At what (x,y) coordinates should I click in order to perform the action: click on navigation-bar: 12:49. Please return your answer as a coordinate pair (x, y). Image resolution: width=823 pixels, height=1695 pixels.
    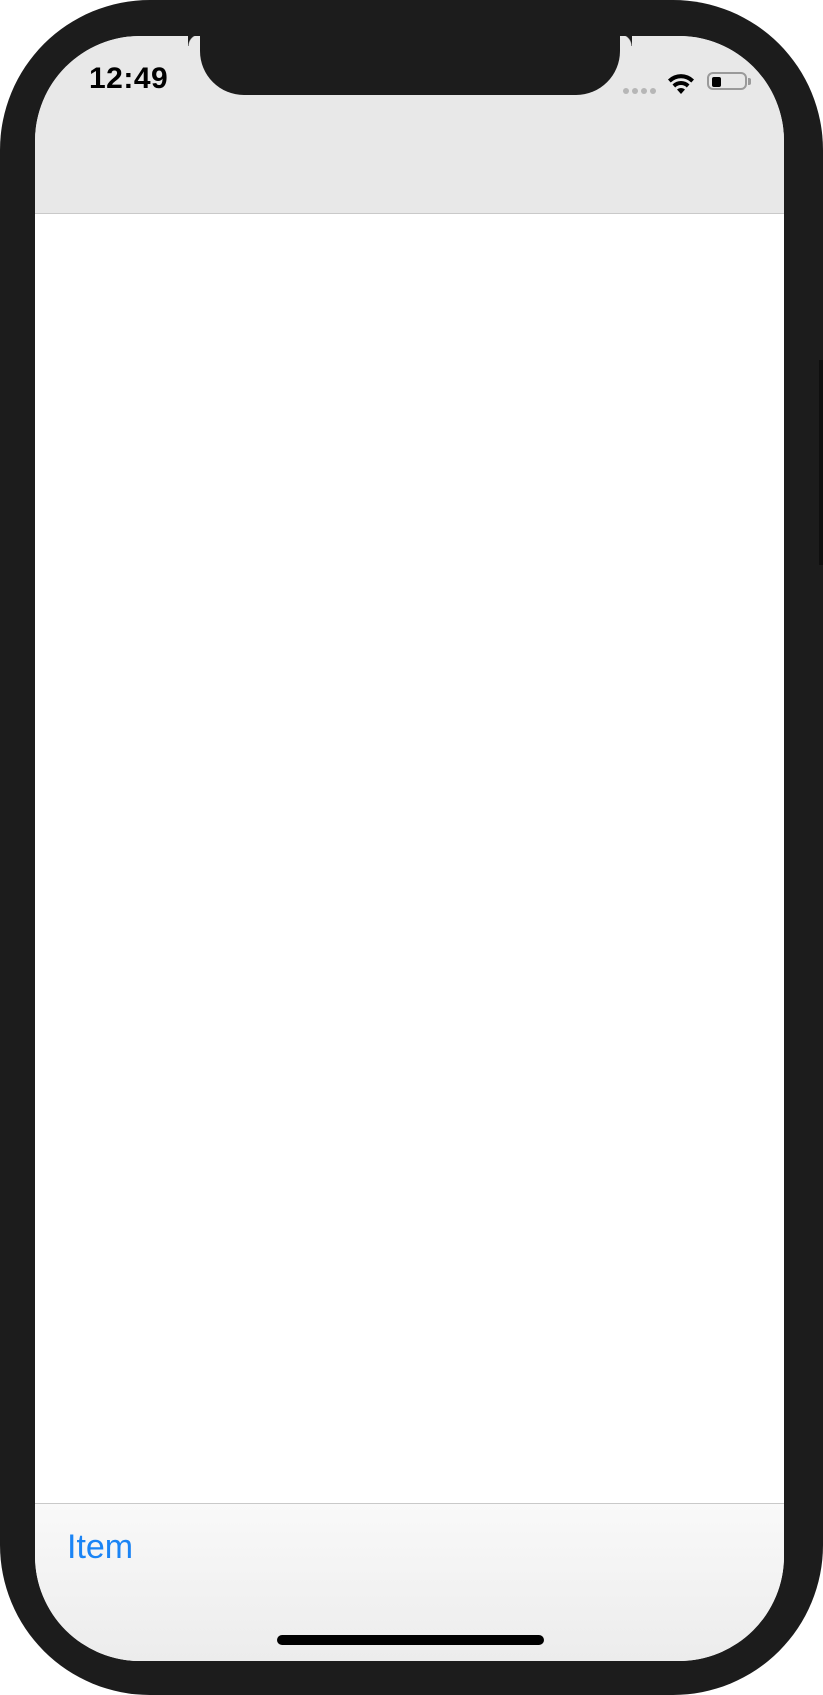
    Looking at the image, I should click on (409, 125).